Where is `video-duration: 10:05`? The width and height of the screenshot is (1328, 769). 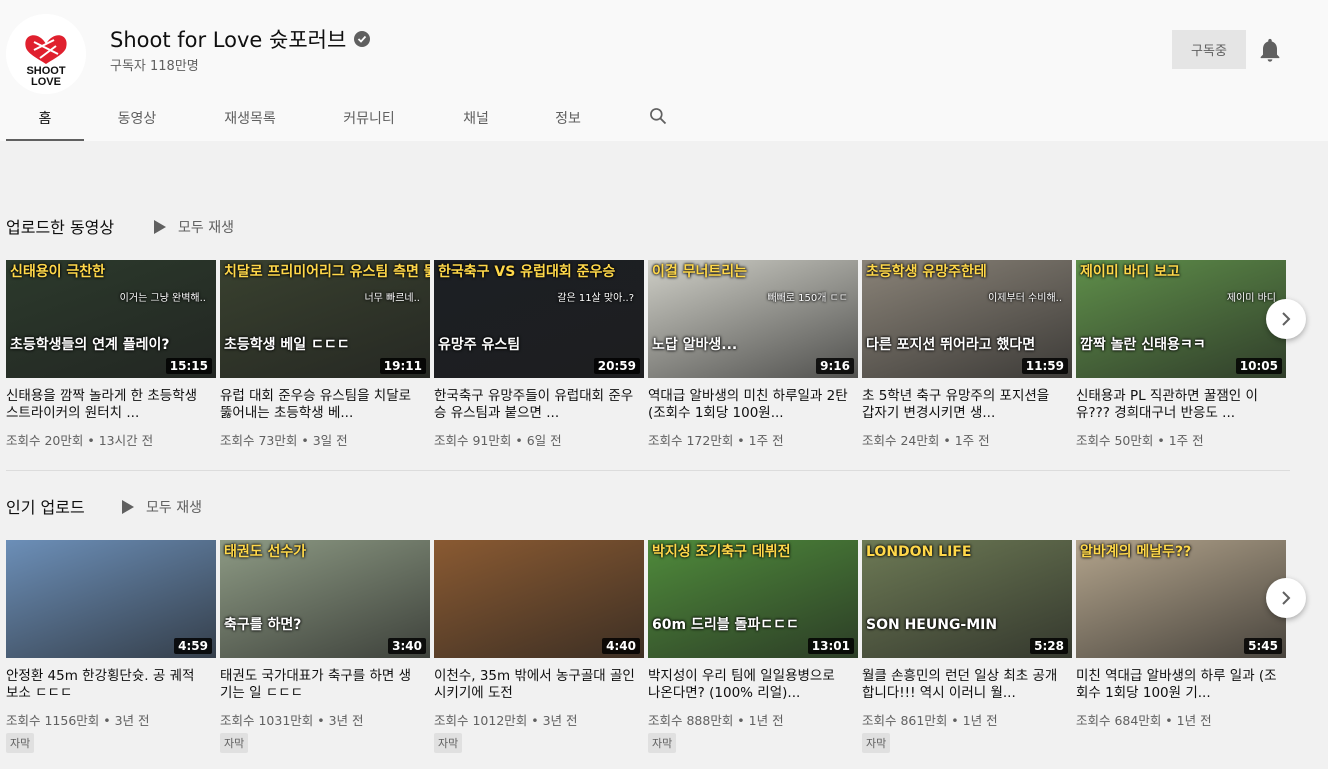
video-duration: 10:05 is located at coordinates (1258, 366).